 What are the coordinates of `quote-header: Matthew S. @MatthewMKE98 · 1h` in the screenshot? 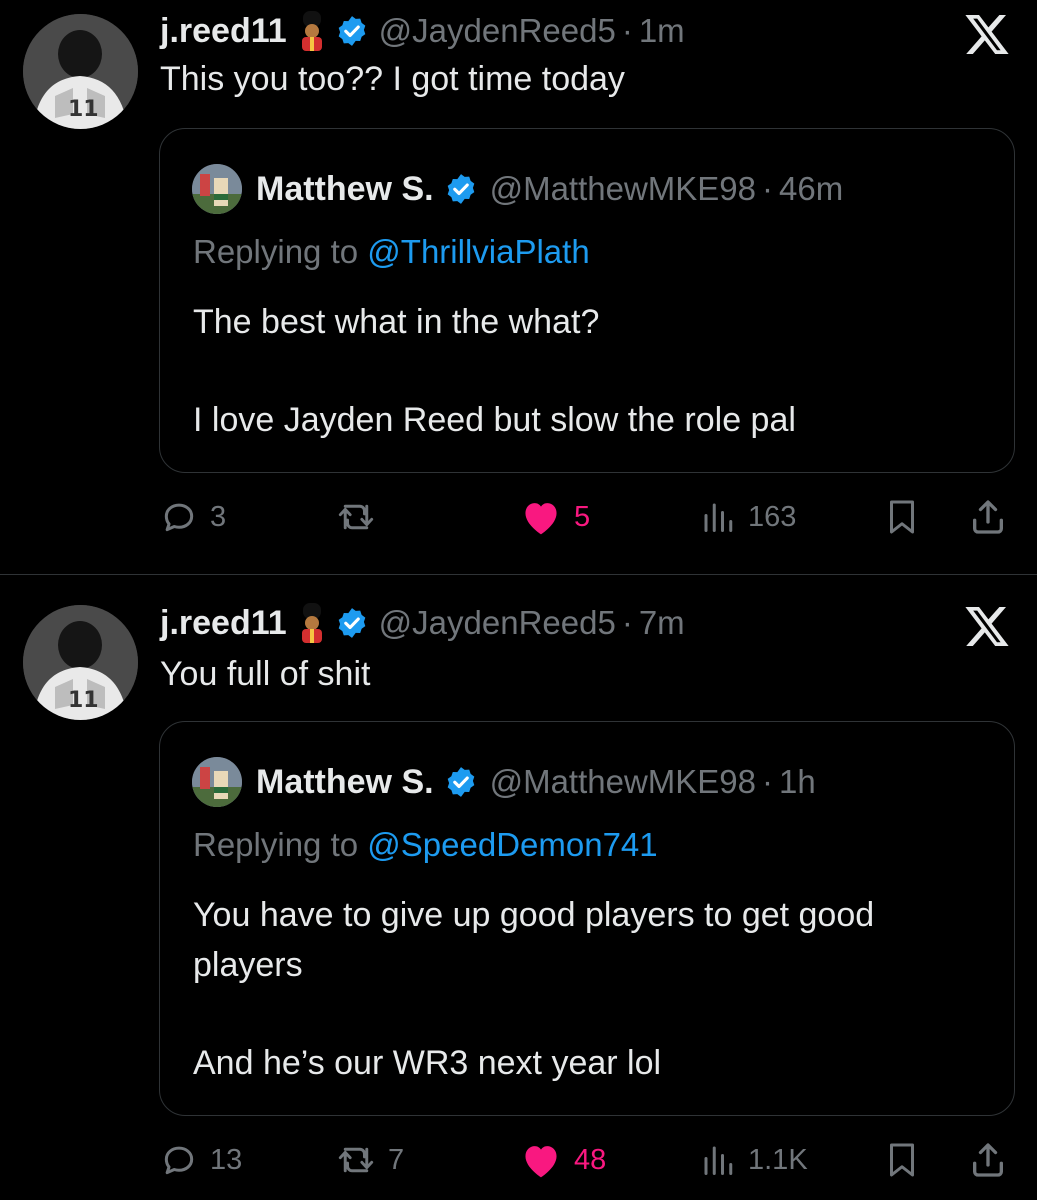 It's located at (504, 782).